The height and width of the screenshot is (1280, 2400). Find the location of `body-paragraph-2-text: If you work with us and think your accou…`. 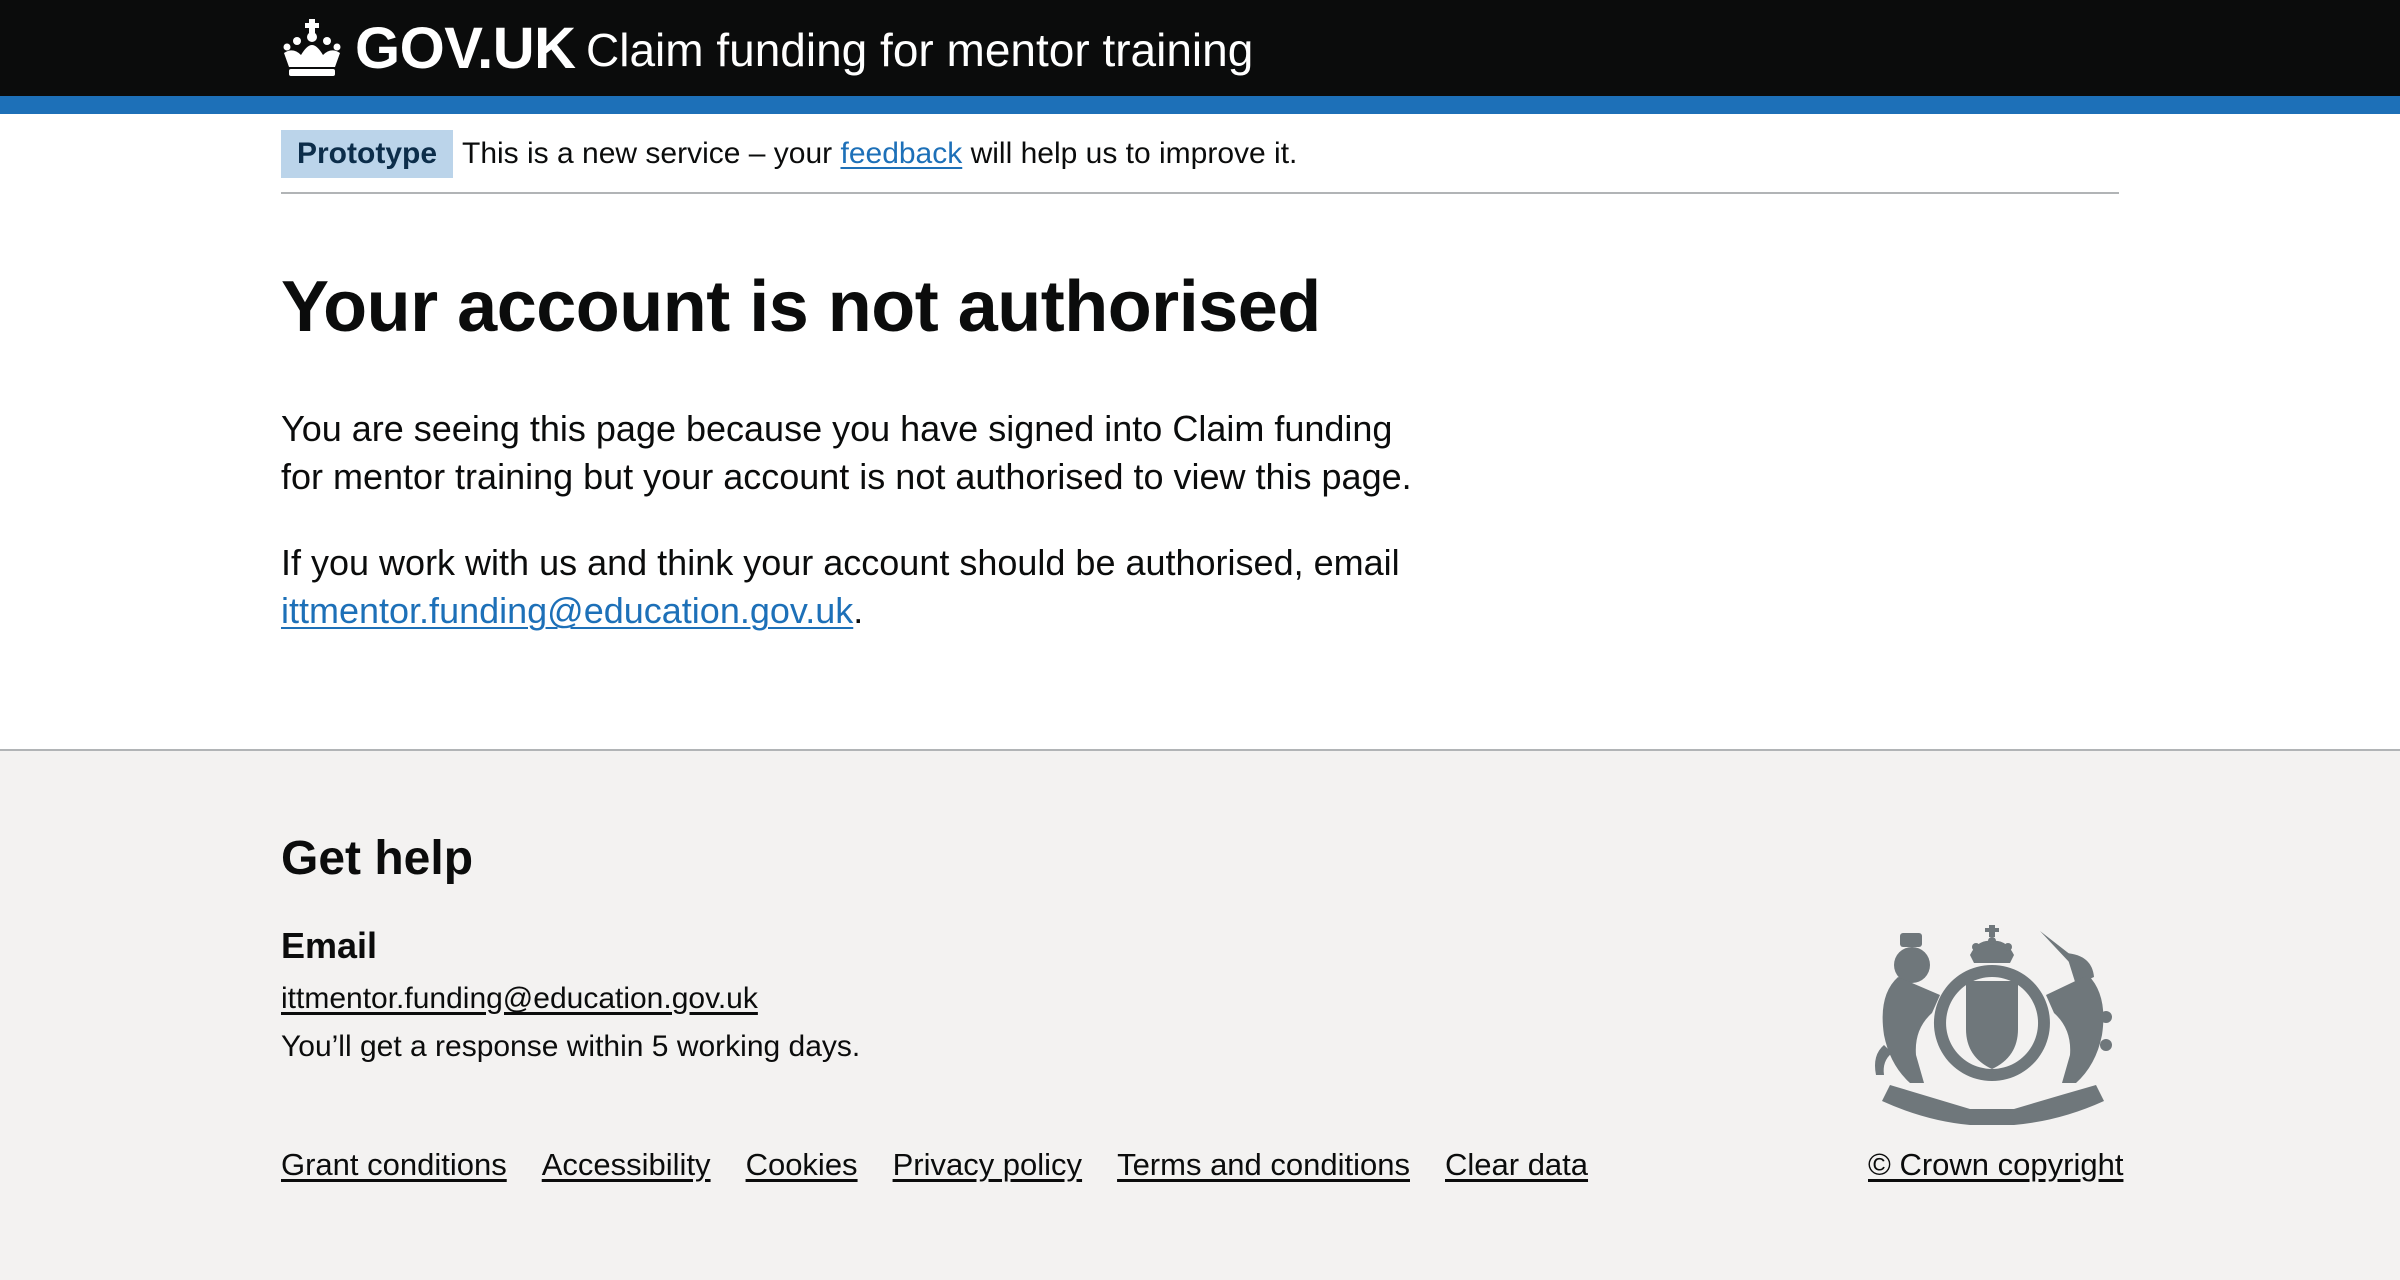

body-paragraph-2-text: If you work with us and think your accou… is located at coordinates (840, 562).